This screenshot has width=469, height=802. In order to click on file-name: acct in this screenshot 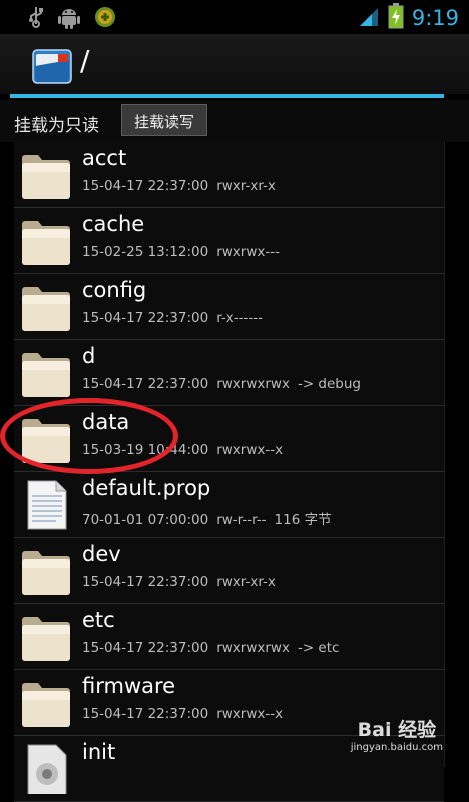, I will do `click(104, 158)`.